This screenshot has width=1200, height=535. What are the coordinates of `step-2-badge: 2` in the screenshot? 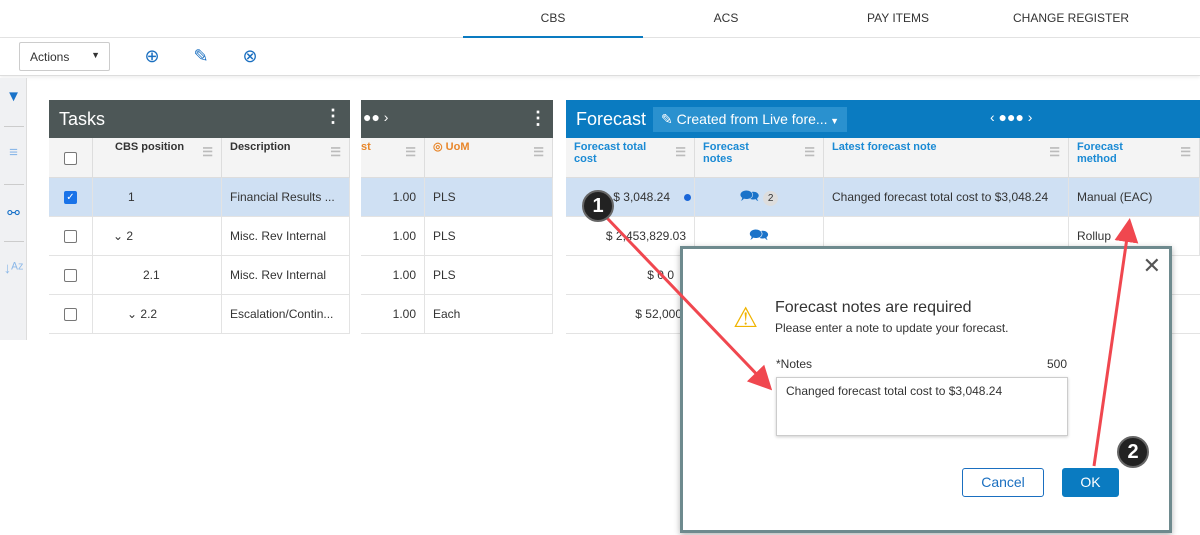 It's located at (1133, 452).